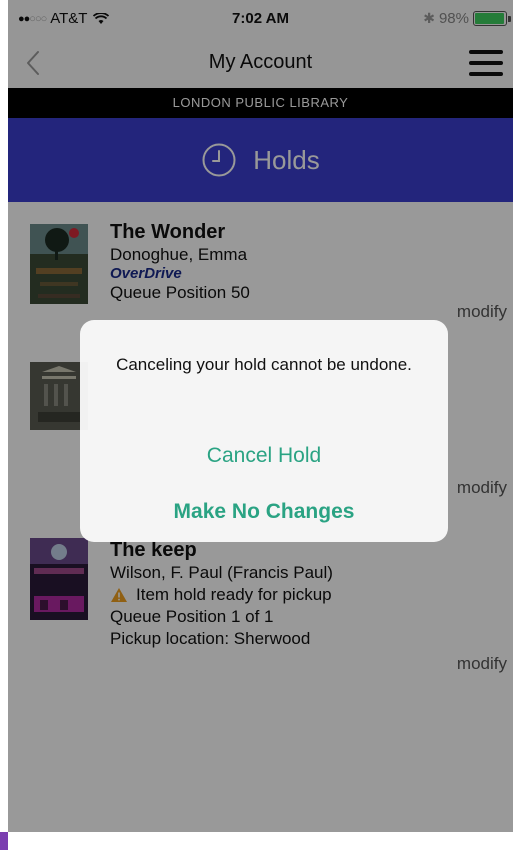 The image size is (513, 850). I want to click on corner-accent, so click(4, 841).